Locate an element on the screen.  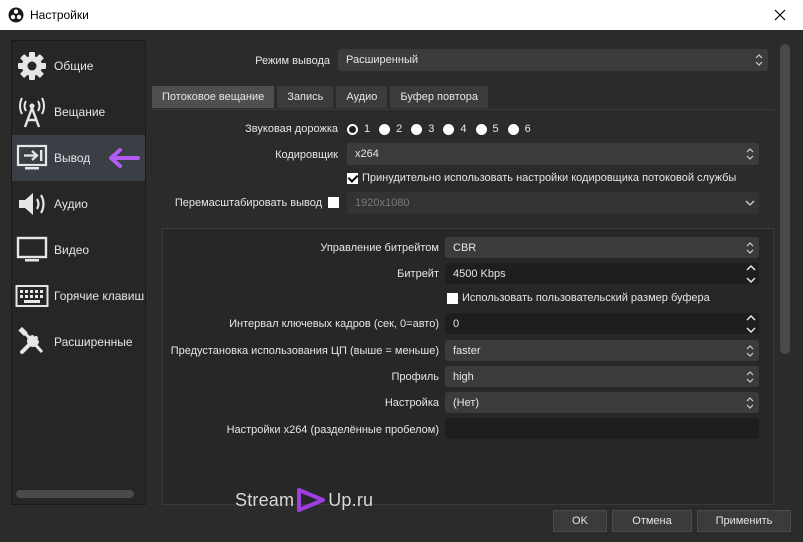
radio-label: 4 is located at coordinates (463, 129).